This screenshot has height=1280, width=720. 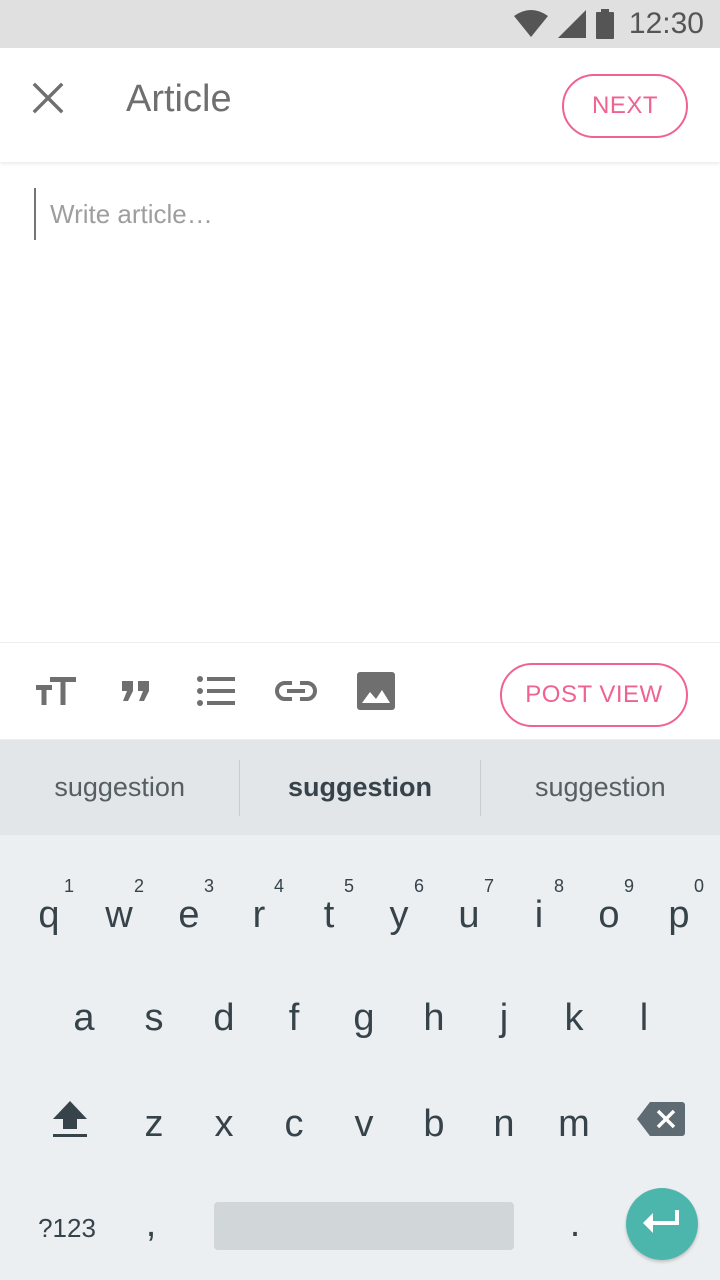 I want to click on key-w: w 2, so click(x=119, y=913).